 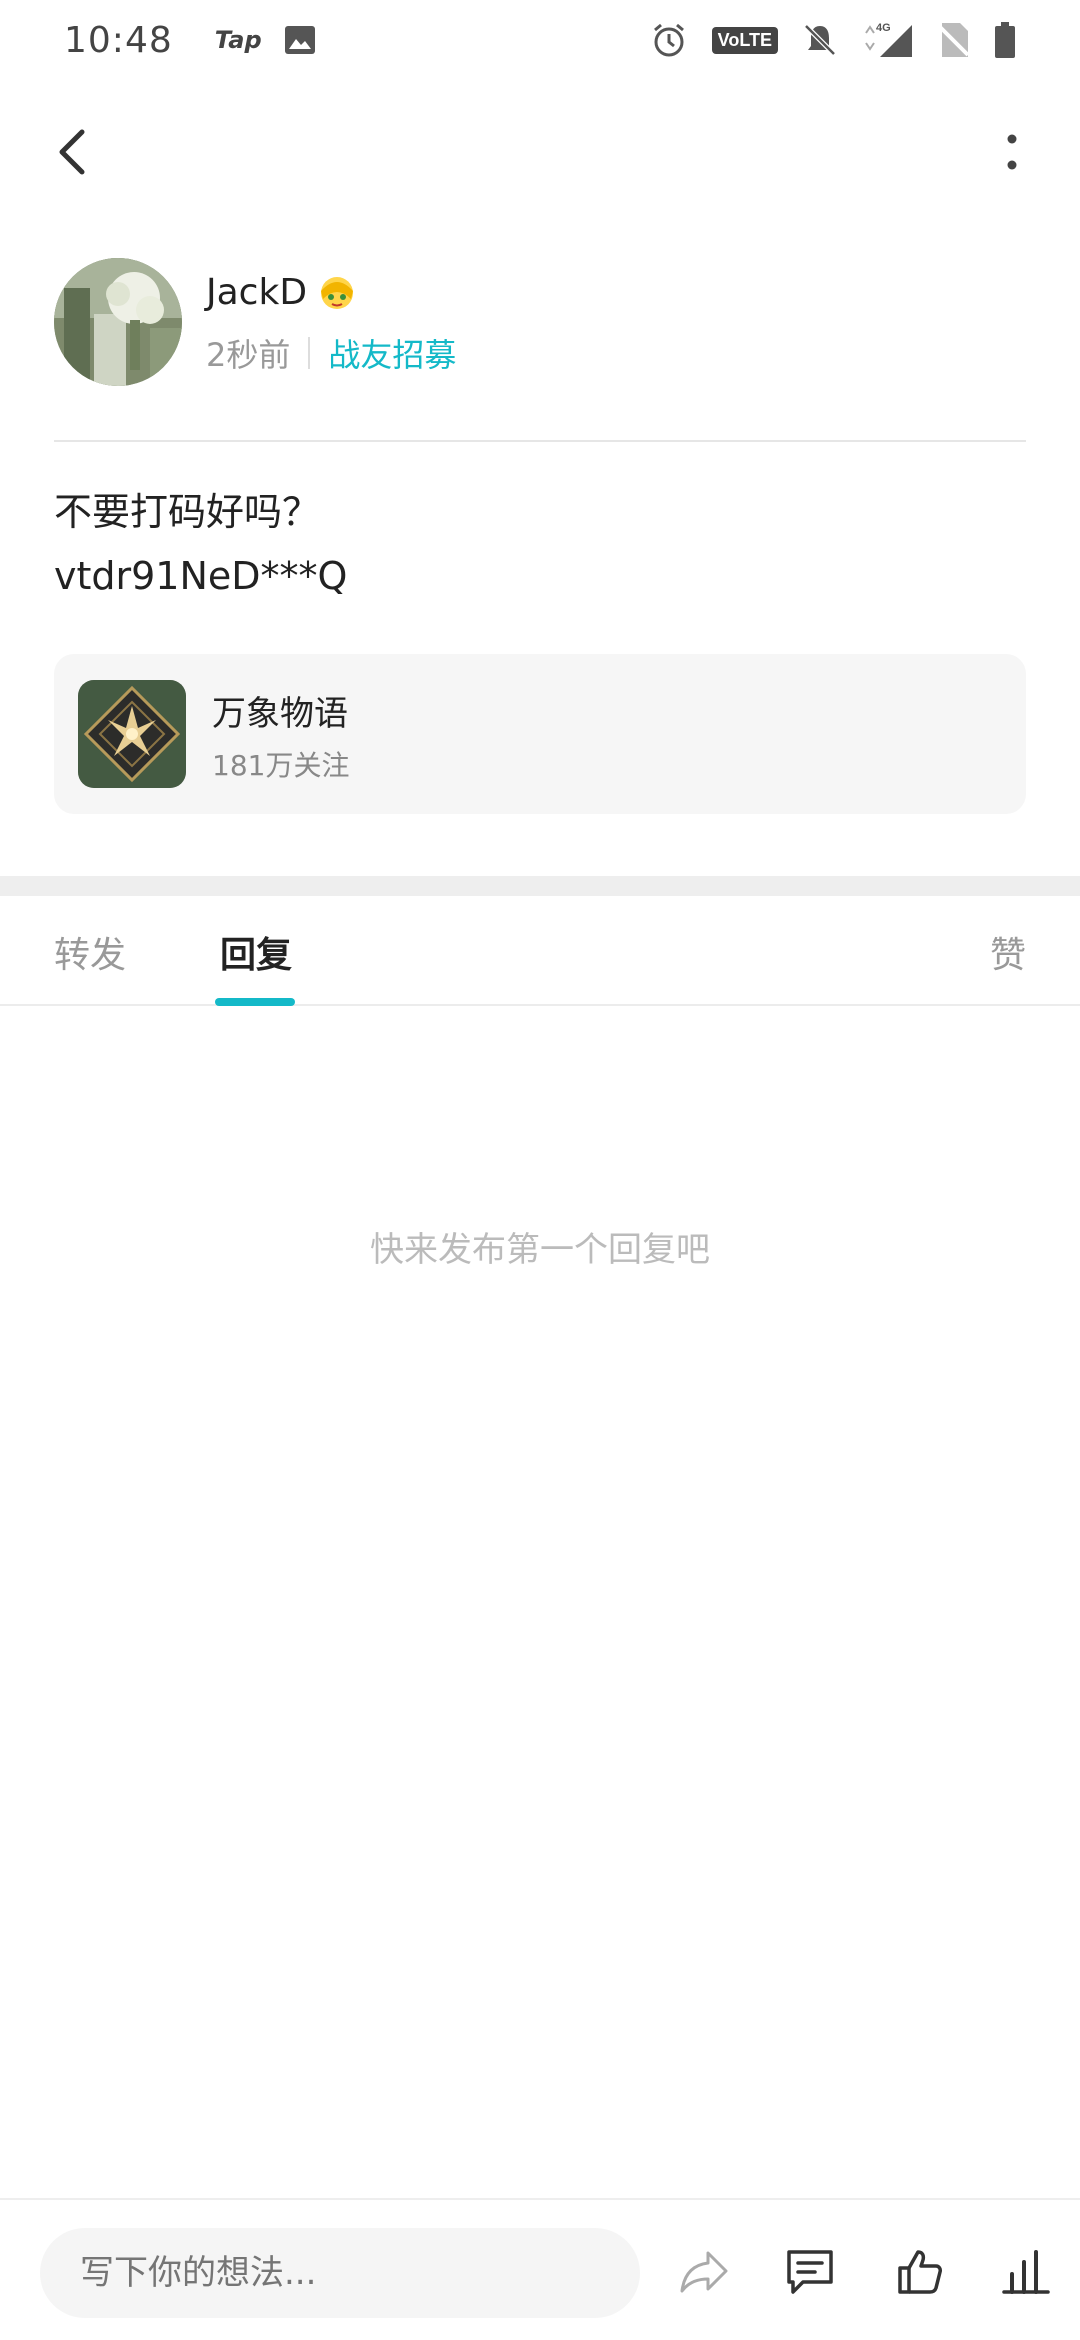 I want to click on author-name-row: JackD, so click(x=281, y=292).